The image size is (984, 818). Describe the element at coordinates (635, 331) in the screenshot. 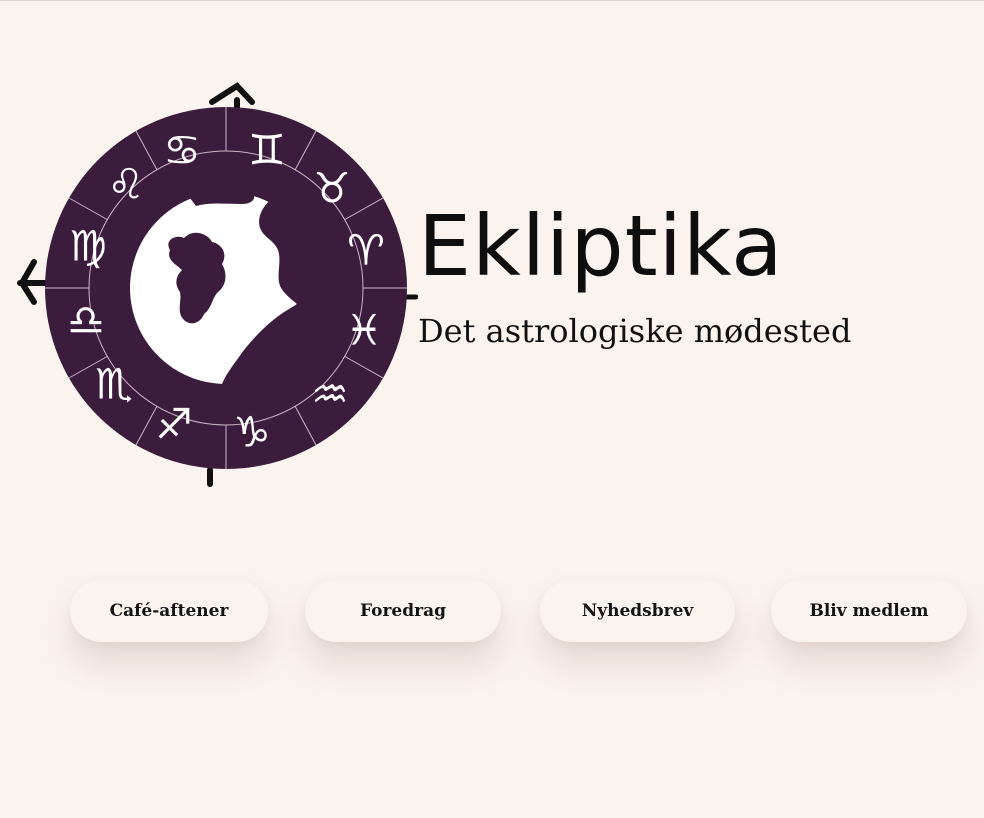

I see `site-subtitle: Det astrologiske mødested` at that location.